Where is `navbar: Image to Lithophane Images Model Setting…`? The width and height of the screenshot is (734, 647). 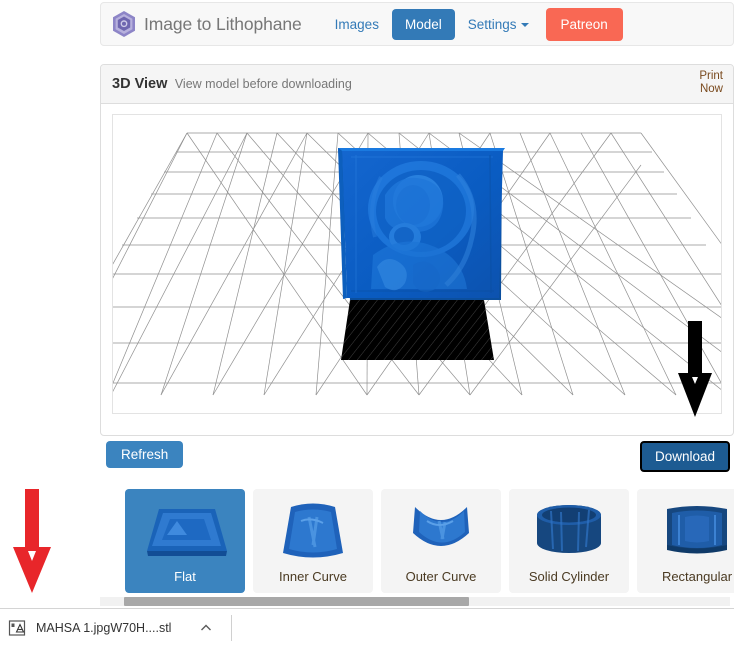
navbar: Image to Lithophane Images Model Setting… is located at coordinates (417, 24).